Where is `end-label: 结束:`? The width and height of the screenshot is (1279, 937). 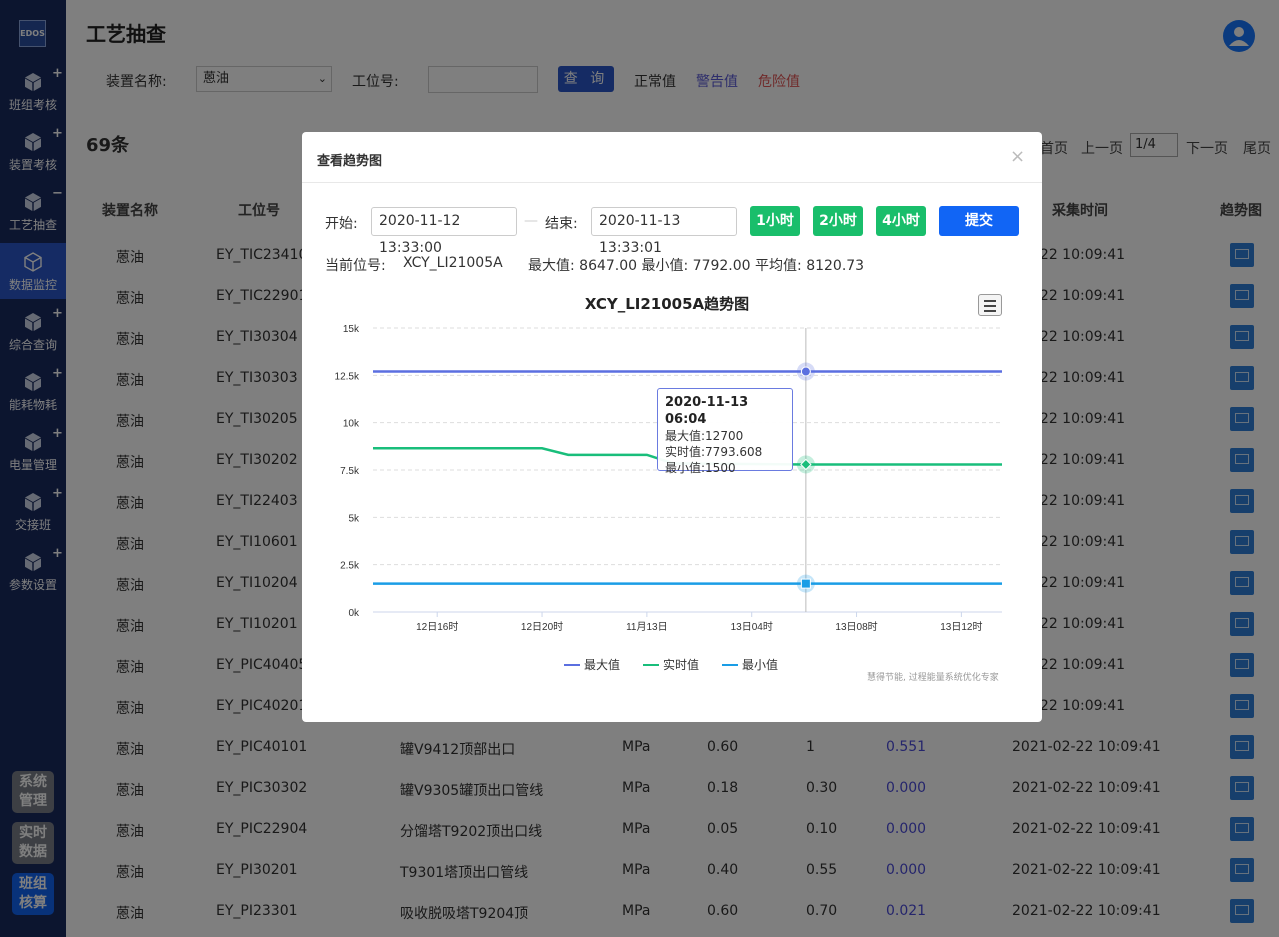 end-label: 结束: is located at coordinates (561, 224).